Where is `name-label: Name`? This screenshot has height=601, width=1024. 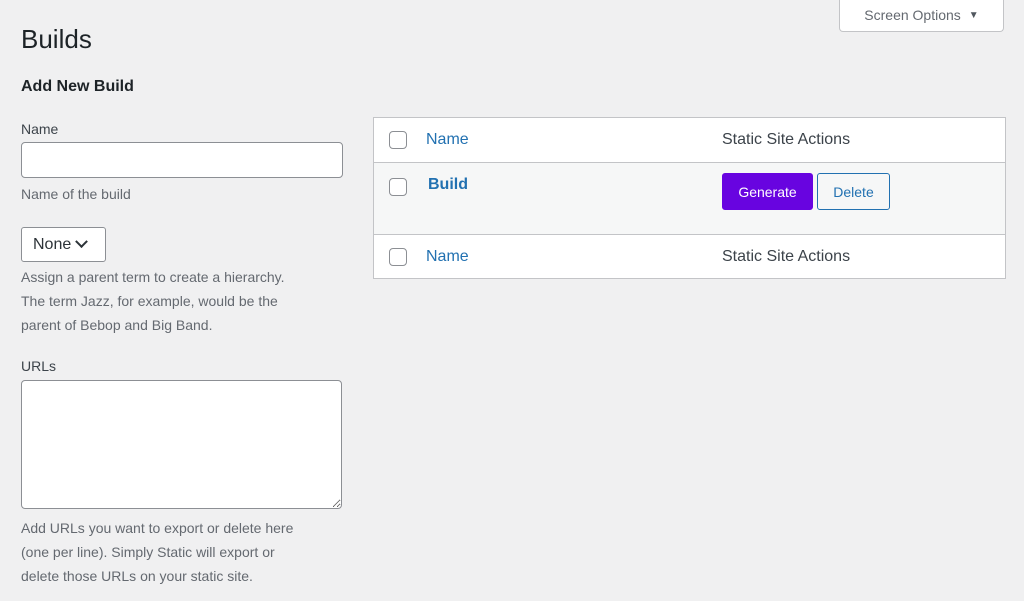 name-label: Name is located at coordinates (40, 129).